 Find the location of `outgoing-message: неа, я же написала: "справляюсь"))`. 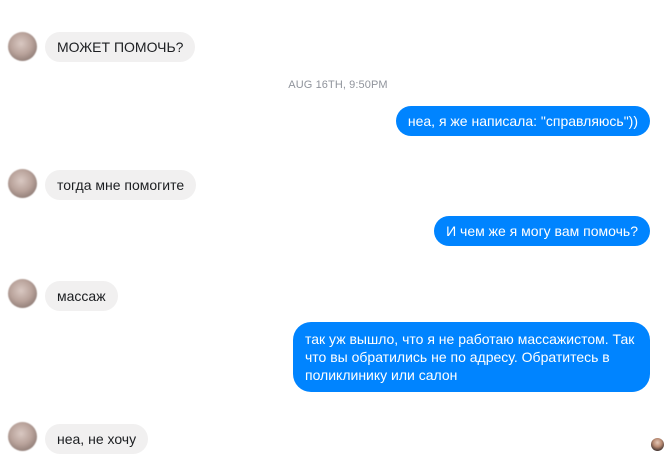

outgoing-message: неа, я же написала: "справляюсь")) is located at coordinates (522, 121).